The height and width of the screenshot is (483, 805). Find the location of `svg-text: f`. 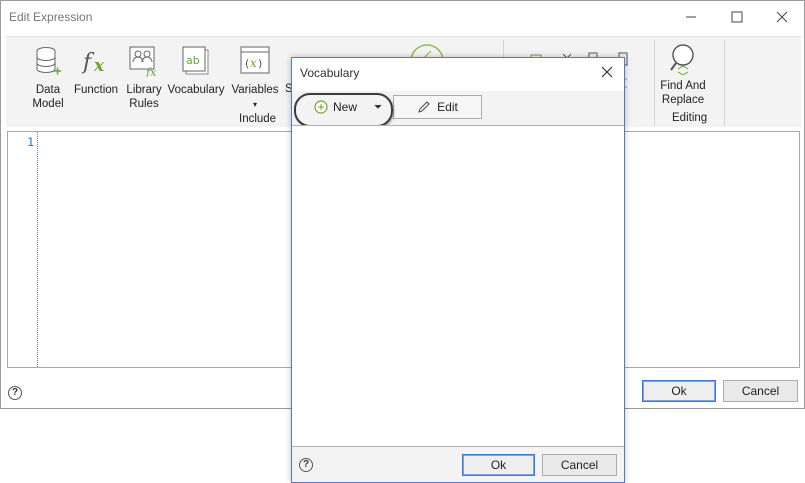

svg-text: f is located at coordinates (88, 62).